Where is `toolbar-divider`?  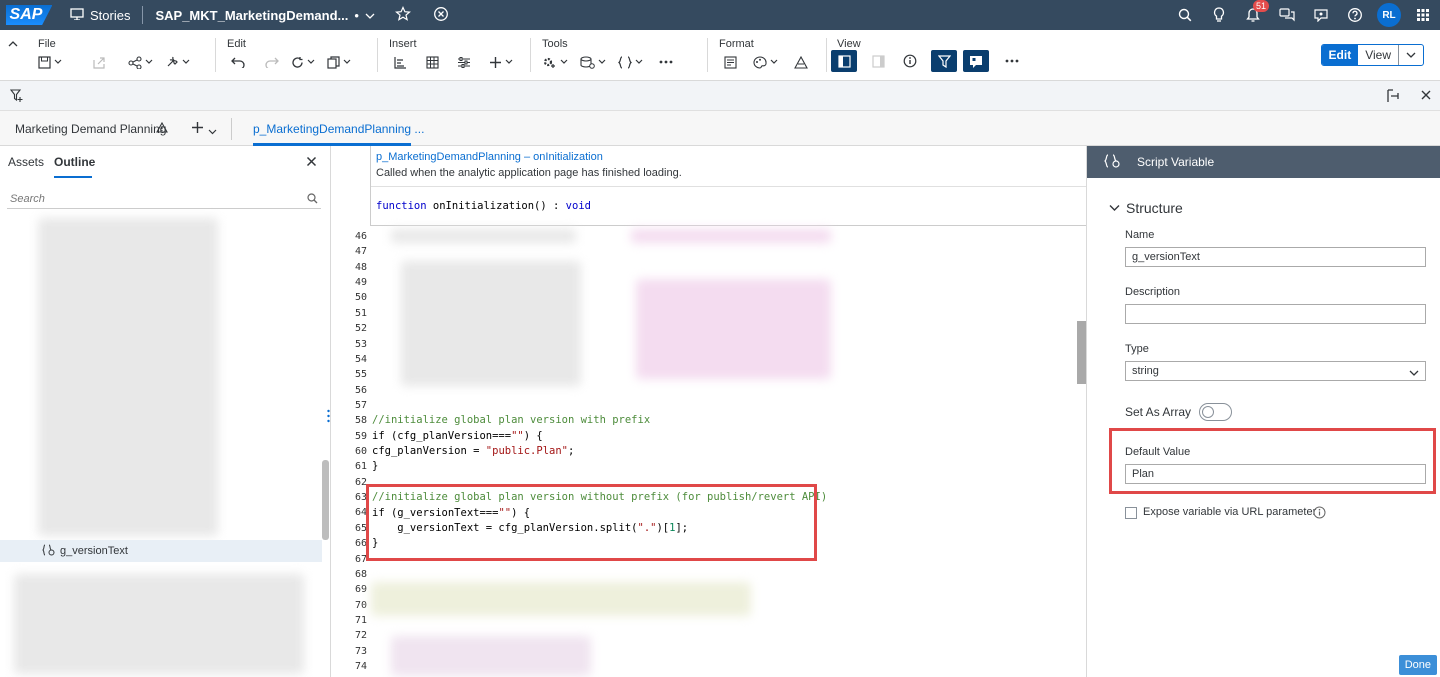 toolbar-divider is located at coordinates (707, 55).